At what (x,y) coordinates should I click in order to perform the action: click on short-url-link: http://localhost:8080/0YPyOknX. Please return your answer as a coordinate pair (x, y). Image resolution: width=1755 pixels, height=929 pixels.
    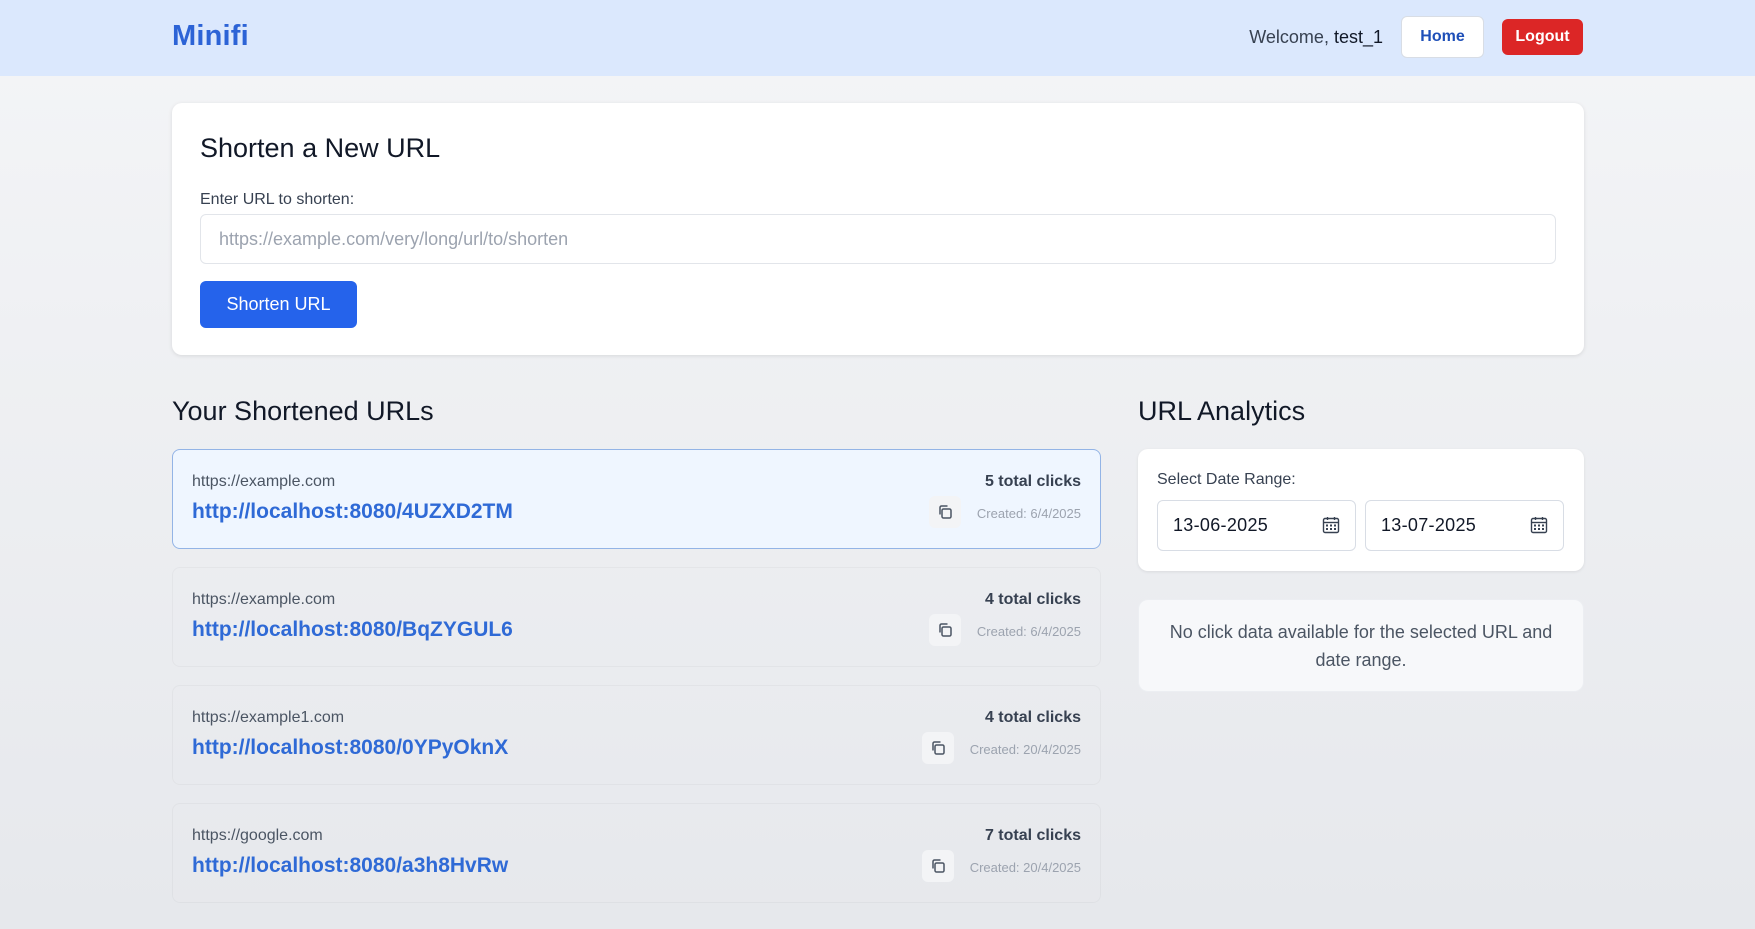
    Looking at the image, I should click on (350, 748).